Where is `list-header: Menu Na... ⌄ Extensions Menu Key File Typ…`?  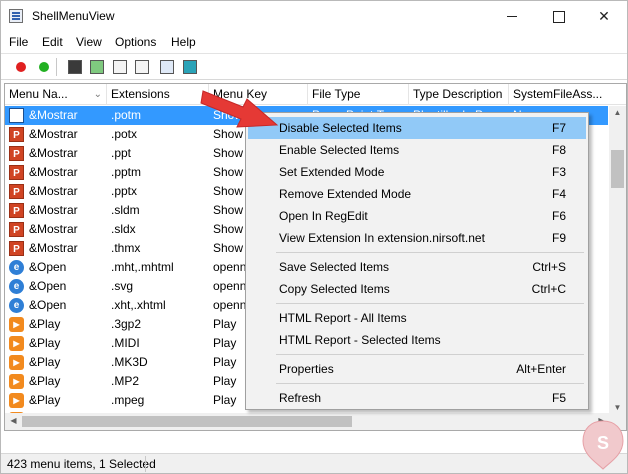
list-header: Menu Na... ⌄ Extensions Menu Key File Typ… is located at coordinates (315, 94).